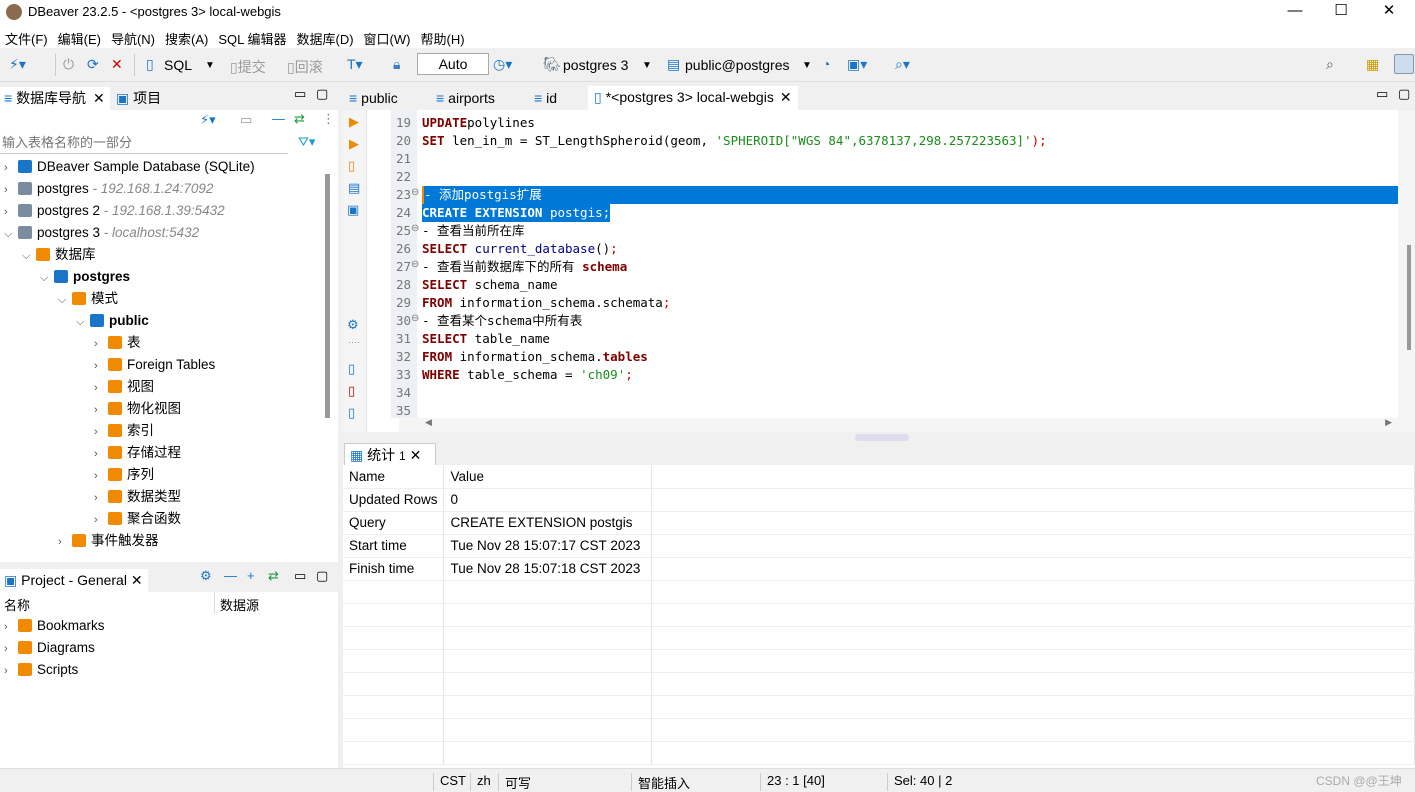  Describe the element at coordinates (857, 64) in the screenshot. I see `tools-icon: ▣▾` at that location.